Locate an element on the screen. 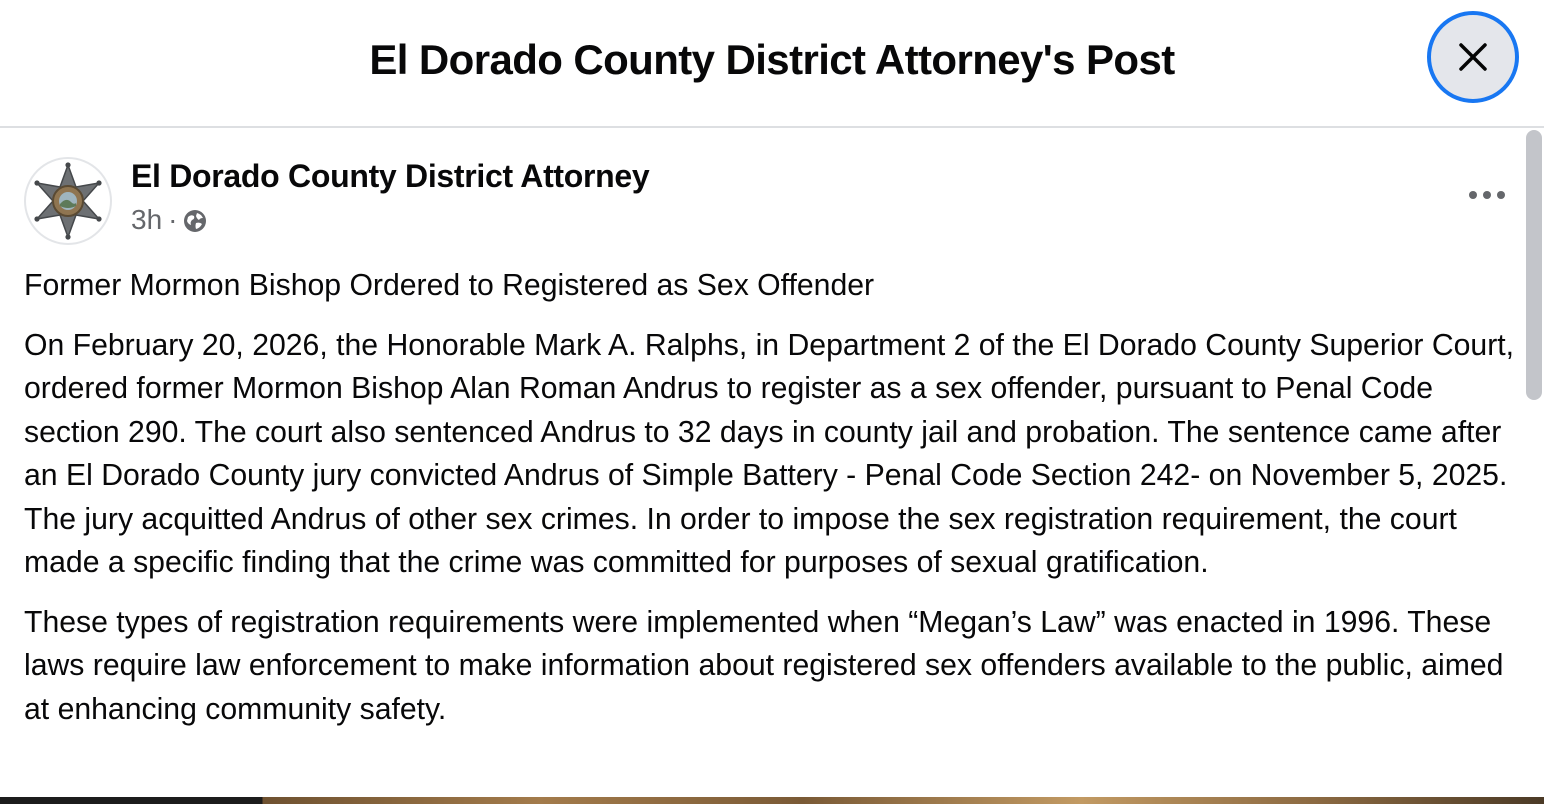  post-meta: 3h · is located at coordinates (169, 220).